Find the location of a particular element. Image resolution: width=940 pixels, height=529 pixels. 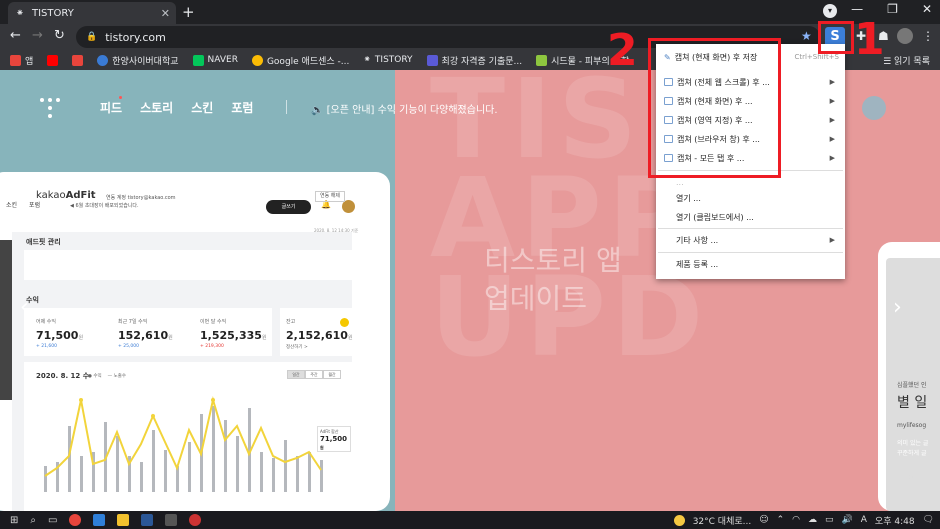

stat-delta: 정산하기 > is located at coordinates (297, 347).